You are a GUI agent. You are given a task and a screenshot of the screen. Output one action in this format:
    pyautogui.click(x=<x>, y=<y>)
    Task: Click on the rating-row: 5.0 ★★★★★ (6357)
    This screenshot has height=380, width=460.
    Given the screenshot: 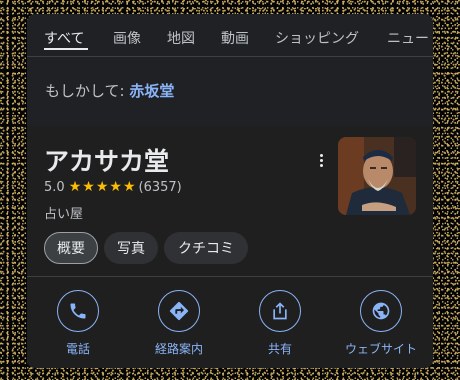 What is the action you would take?
    pyautogui.click(x=113, y=187)
    